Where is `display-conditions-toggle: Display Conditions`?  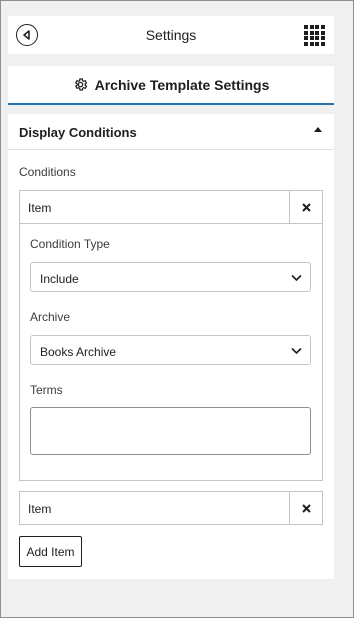 display-conditions-toggle: Display Conditions is located at coordinates (171, 132).